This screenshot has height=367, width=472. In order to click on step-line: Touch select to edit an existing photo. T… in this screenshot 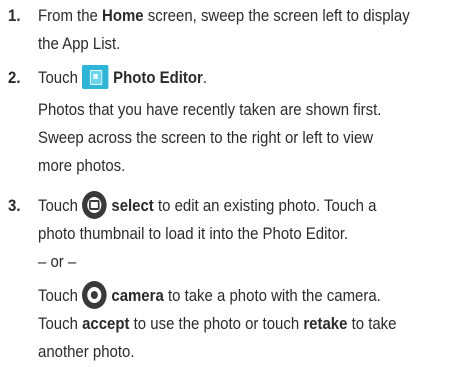, I will do `click(231, 205)`.